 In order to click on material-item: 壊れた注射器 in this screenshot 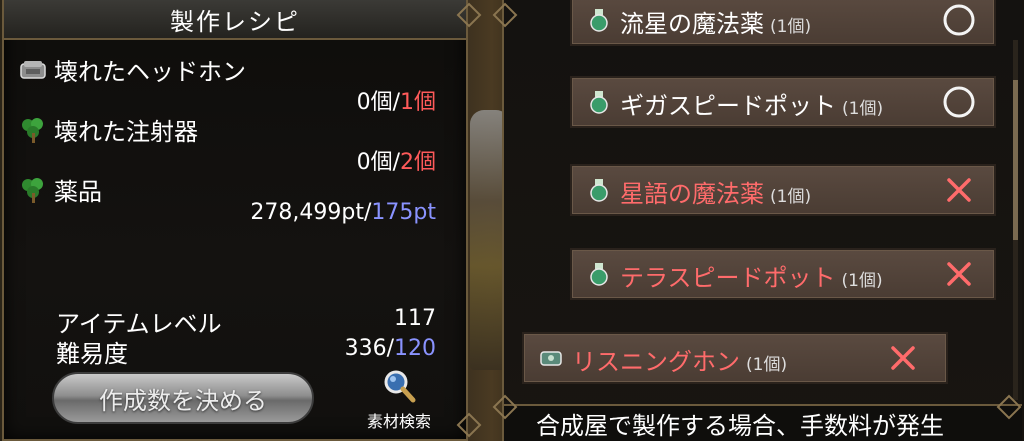, I will do `click(108, 129)`.